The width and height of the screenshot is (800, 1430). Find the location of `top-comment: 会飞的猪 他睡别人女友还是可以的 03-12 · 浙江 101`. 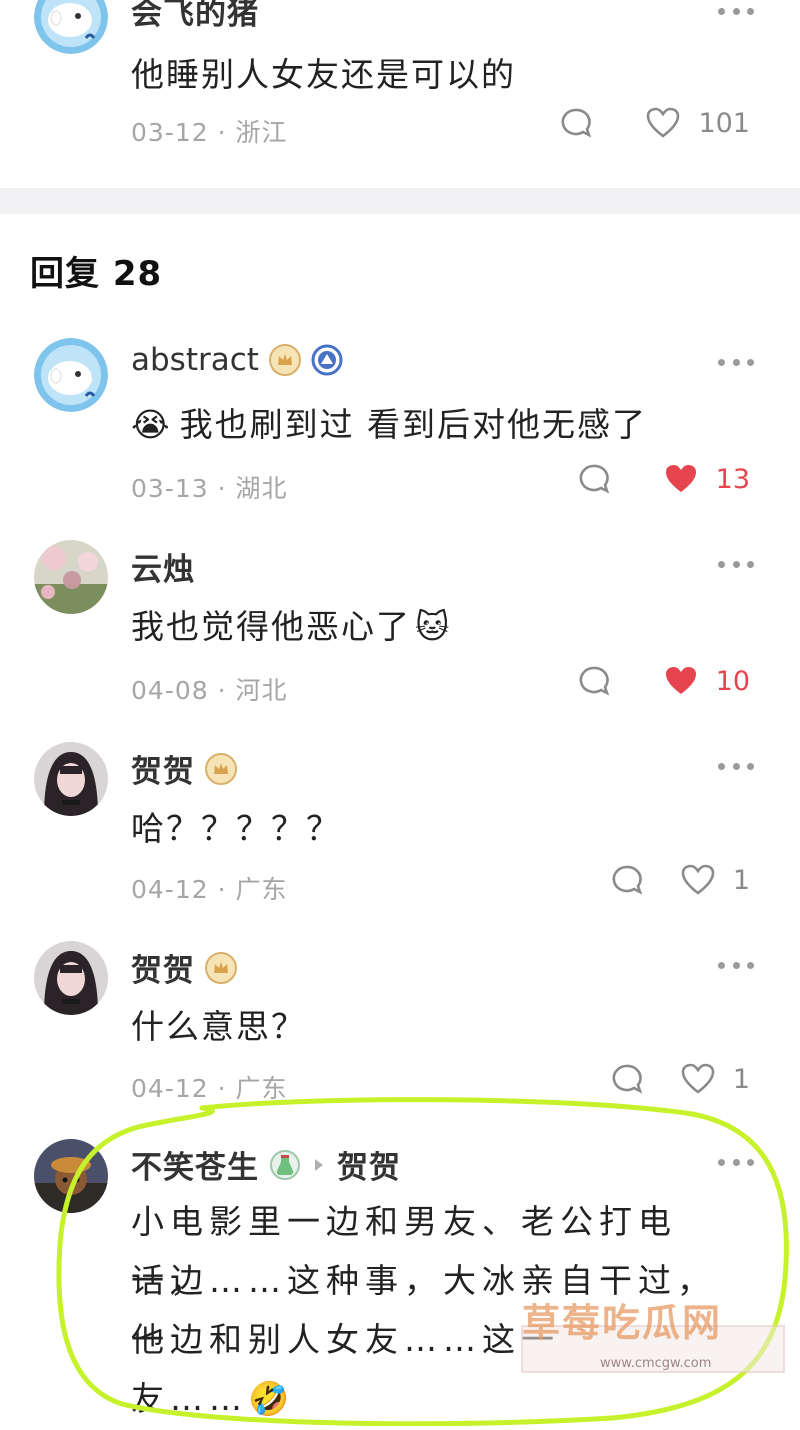

top-comment: 会飞的猪 他睡别人女友还是可以的 03-12 · 浙江 101 is located at coordinates (400, 94).